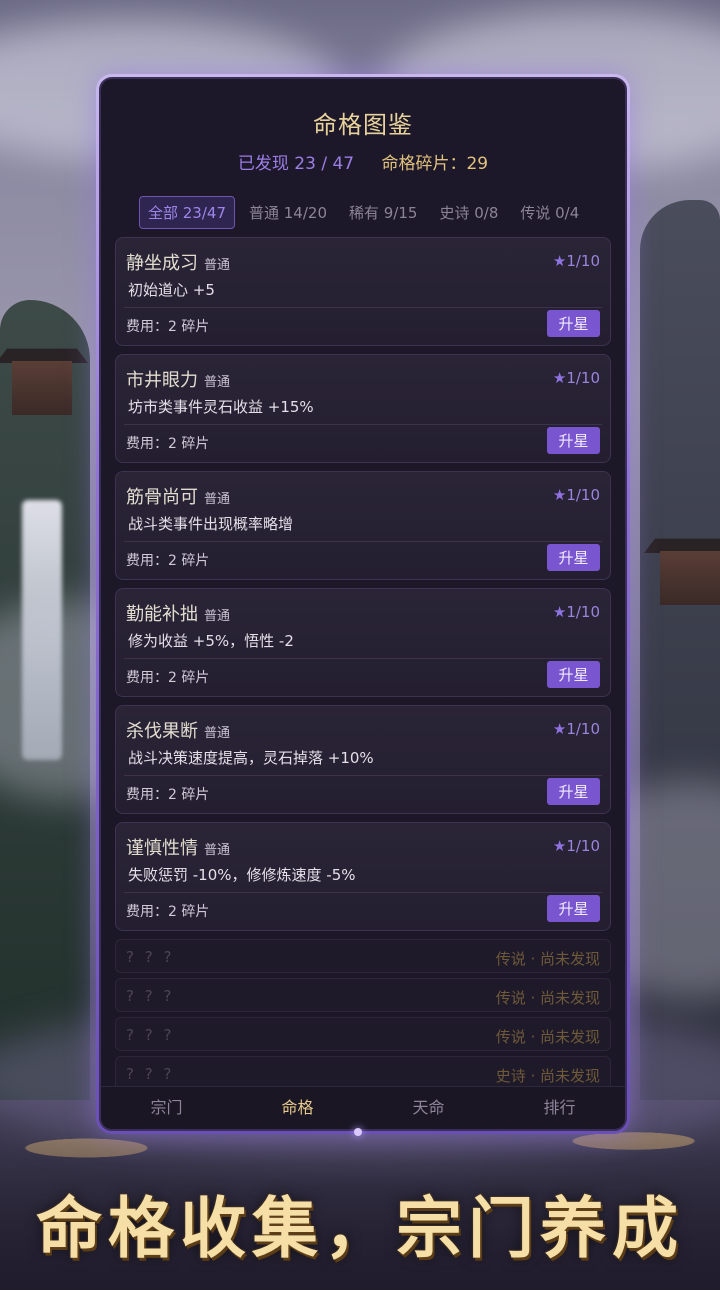  I want to click on card-title: 谨慎性情 普通, so click(178, 847).